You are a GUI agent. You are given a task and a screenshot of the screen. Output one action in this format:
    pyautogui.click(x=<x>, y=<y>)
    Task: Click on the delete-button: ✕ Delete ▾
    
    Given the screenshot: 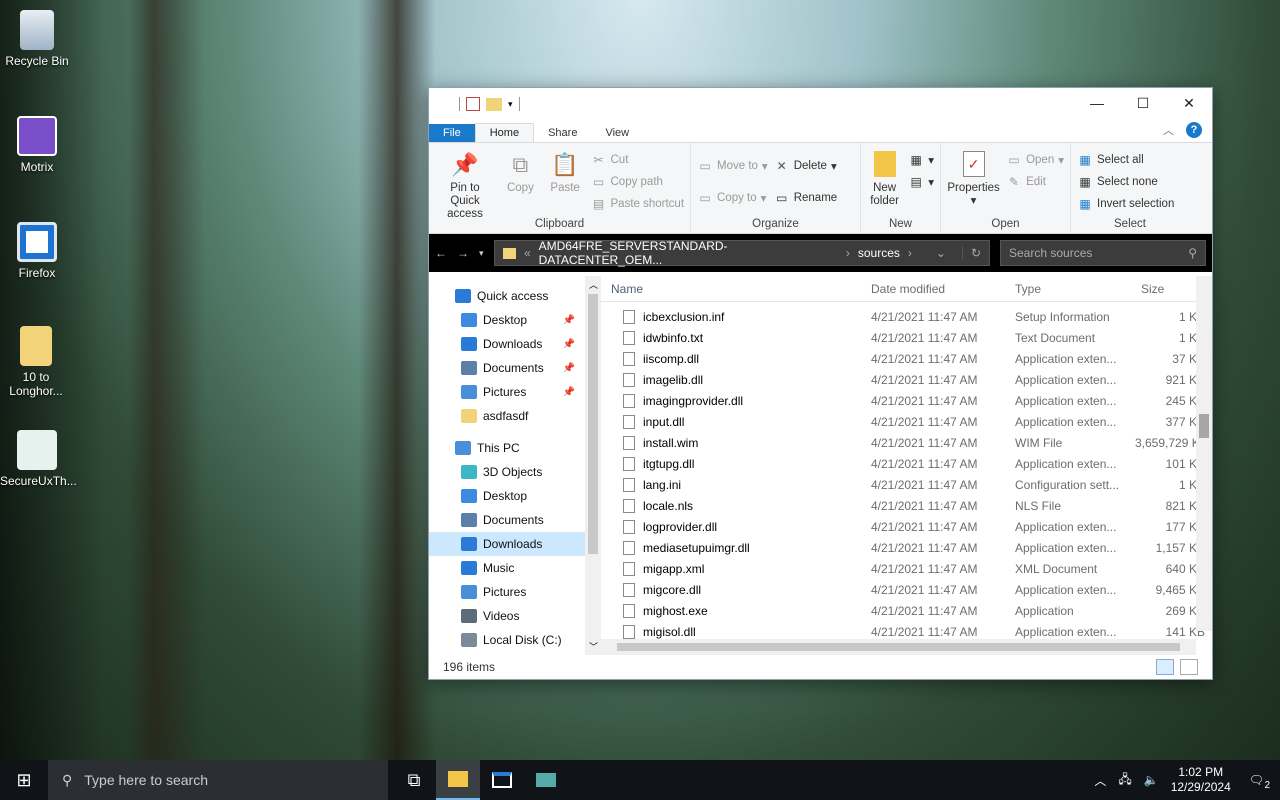 What is the action you would take?
    pyautogui.click(x=805, y=166)
    